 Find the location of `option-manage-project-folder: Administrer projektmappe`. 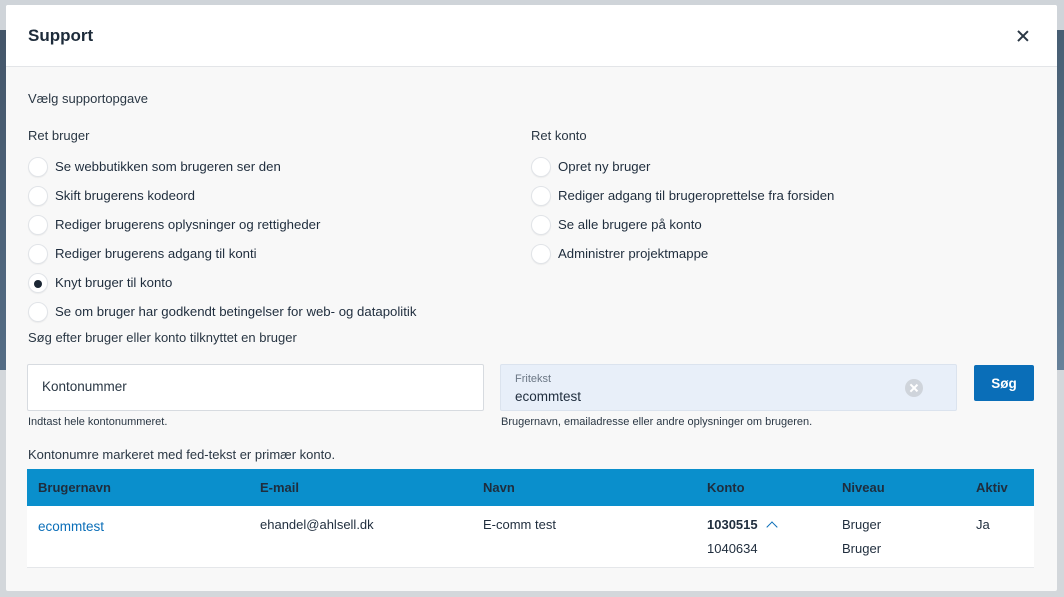

option-manage-project-folder: Administrer projektmappe is located at coordinates (682, 253).